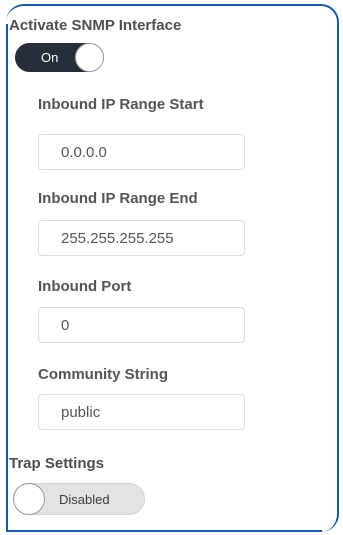 This screenshot has height=535, width=343. What do you see at coordinates (164, 531) in the screenshot?
I see `panel-border-bottom` at bounding box center [164, 531].